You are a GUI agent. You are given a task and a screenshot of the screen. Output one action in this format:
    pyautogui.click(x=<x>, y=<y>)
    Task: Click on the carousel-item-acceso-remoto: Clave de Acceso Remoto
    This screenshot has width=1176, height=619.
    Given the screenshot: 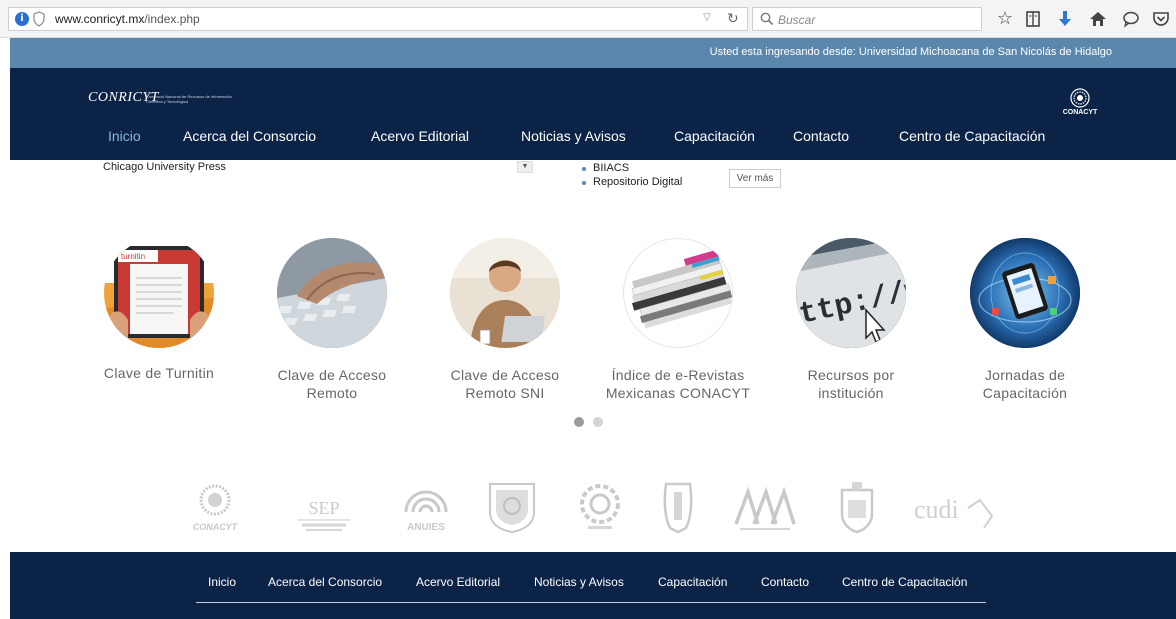 What is the action you would take?
    pyautogui.click(x=332, y=320)
    